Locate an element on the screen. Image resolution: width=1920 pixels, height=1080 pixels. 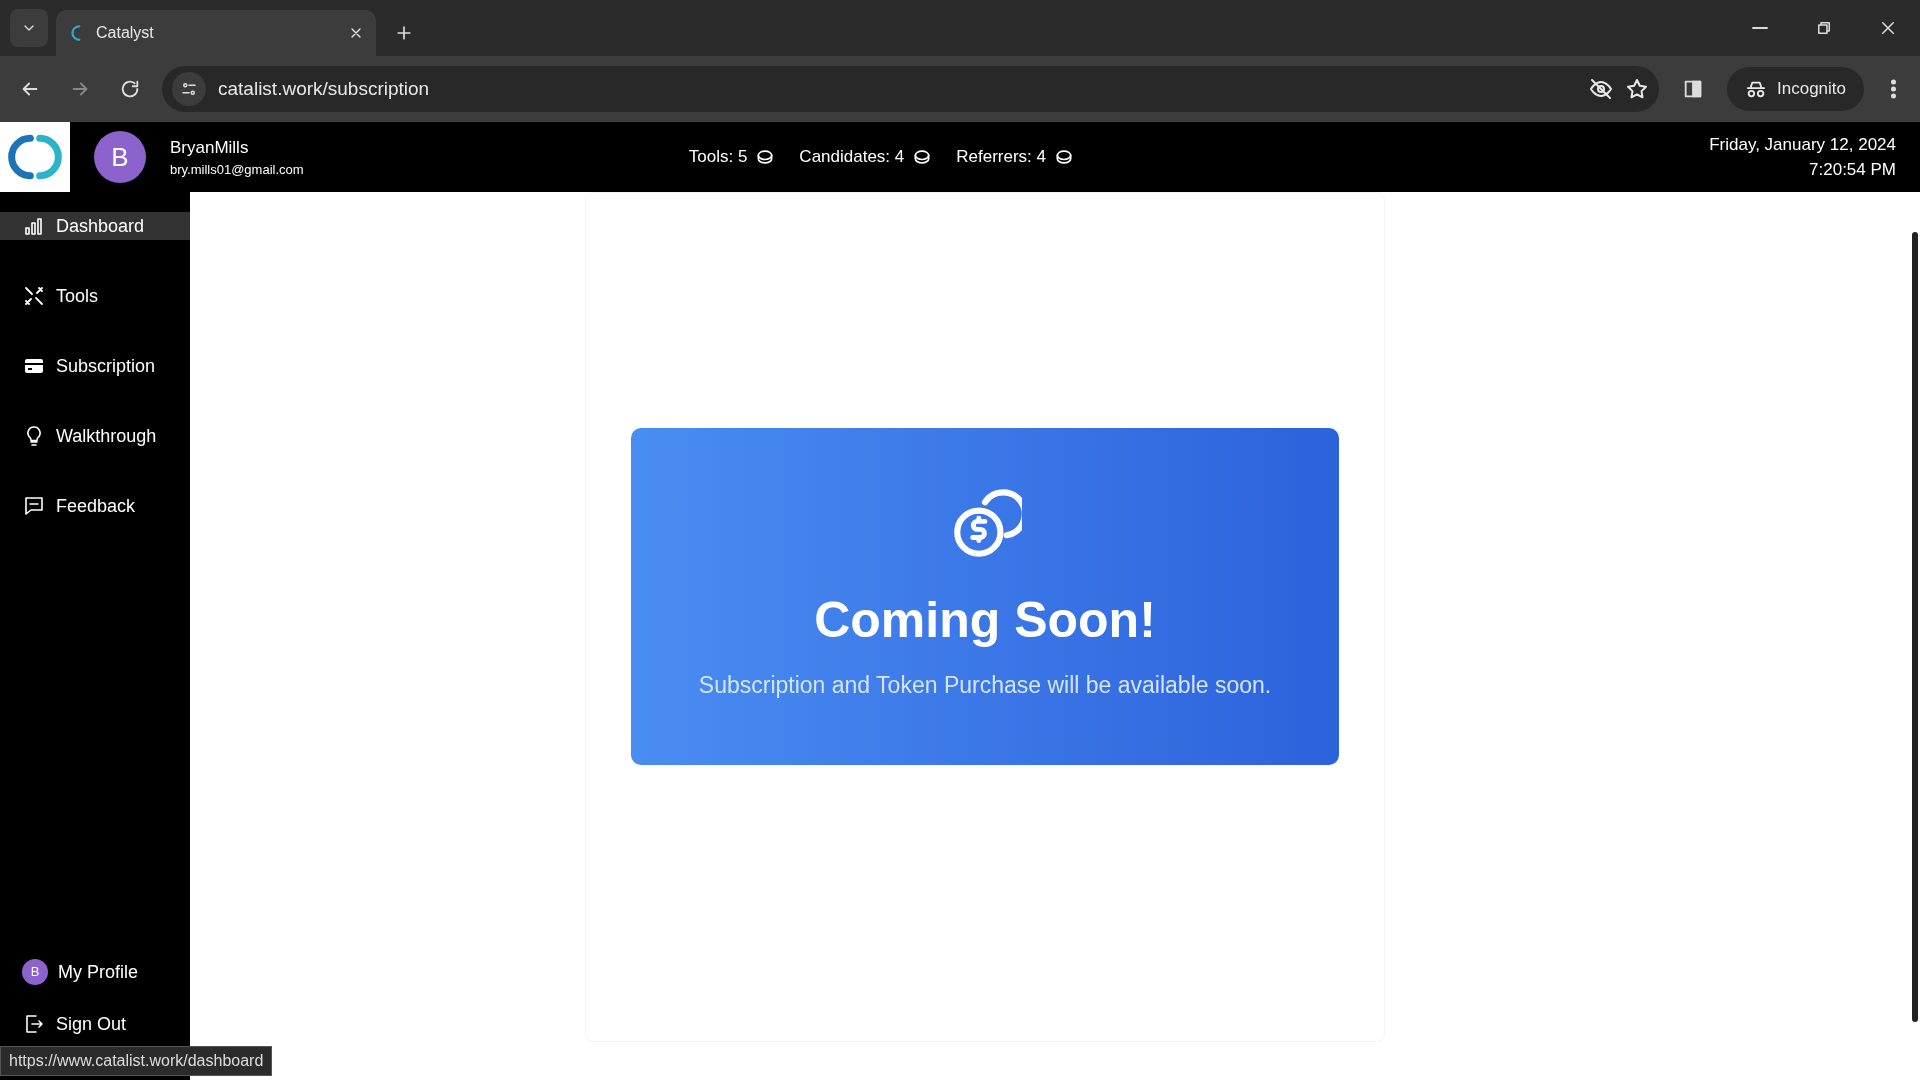
restore-icon is located at coordinates (1824, 28).